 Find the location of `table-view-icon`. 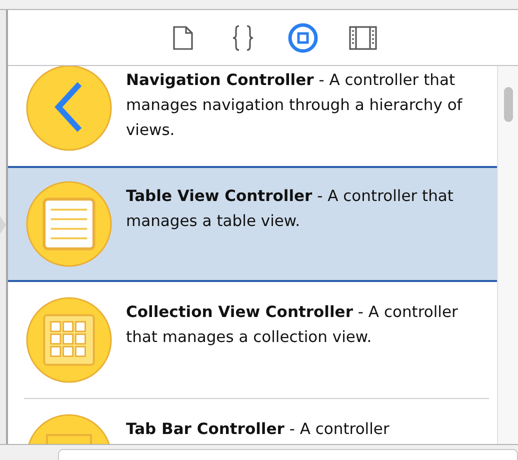

table-view-icon is located at coordinates (69, 224).